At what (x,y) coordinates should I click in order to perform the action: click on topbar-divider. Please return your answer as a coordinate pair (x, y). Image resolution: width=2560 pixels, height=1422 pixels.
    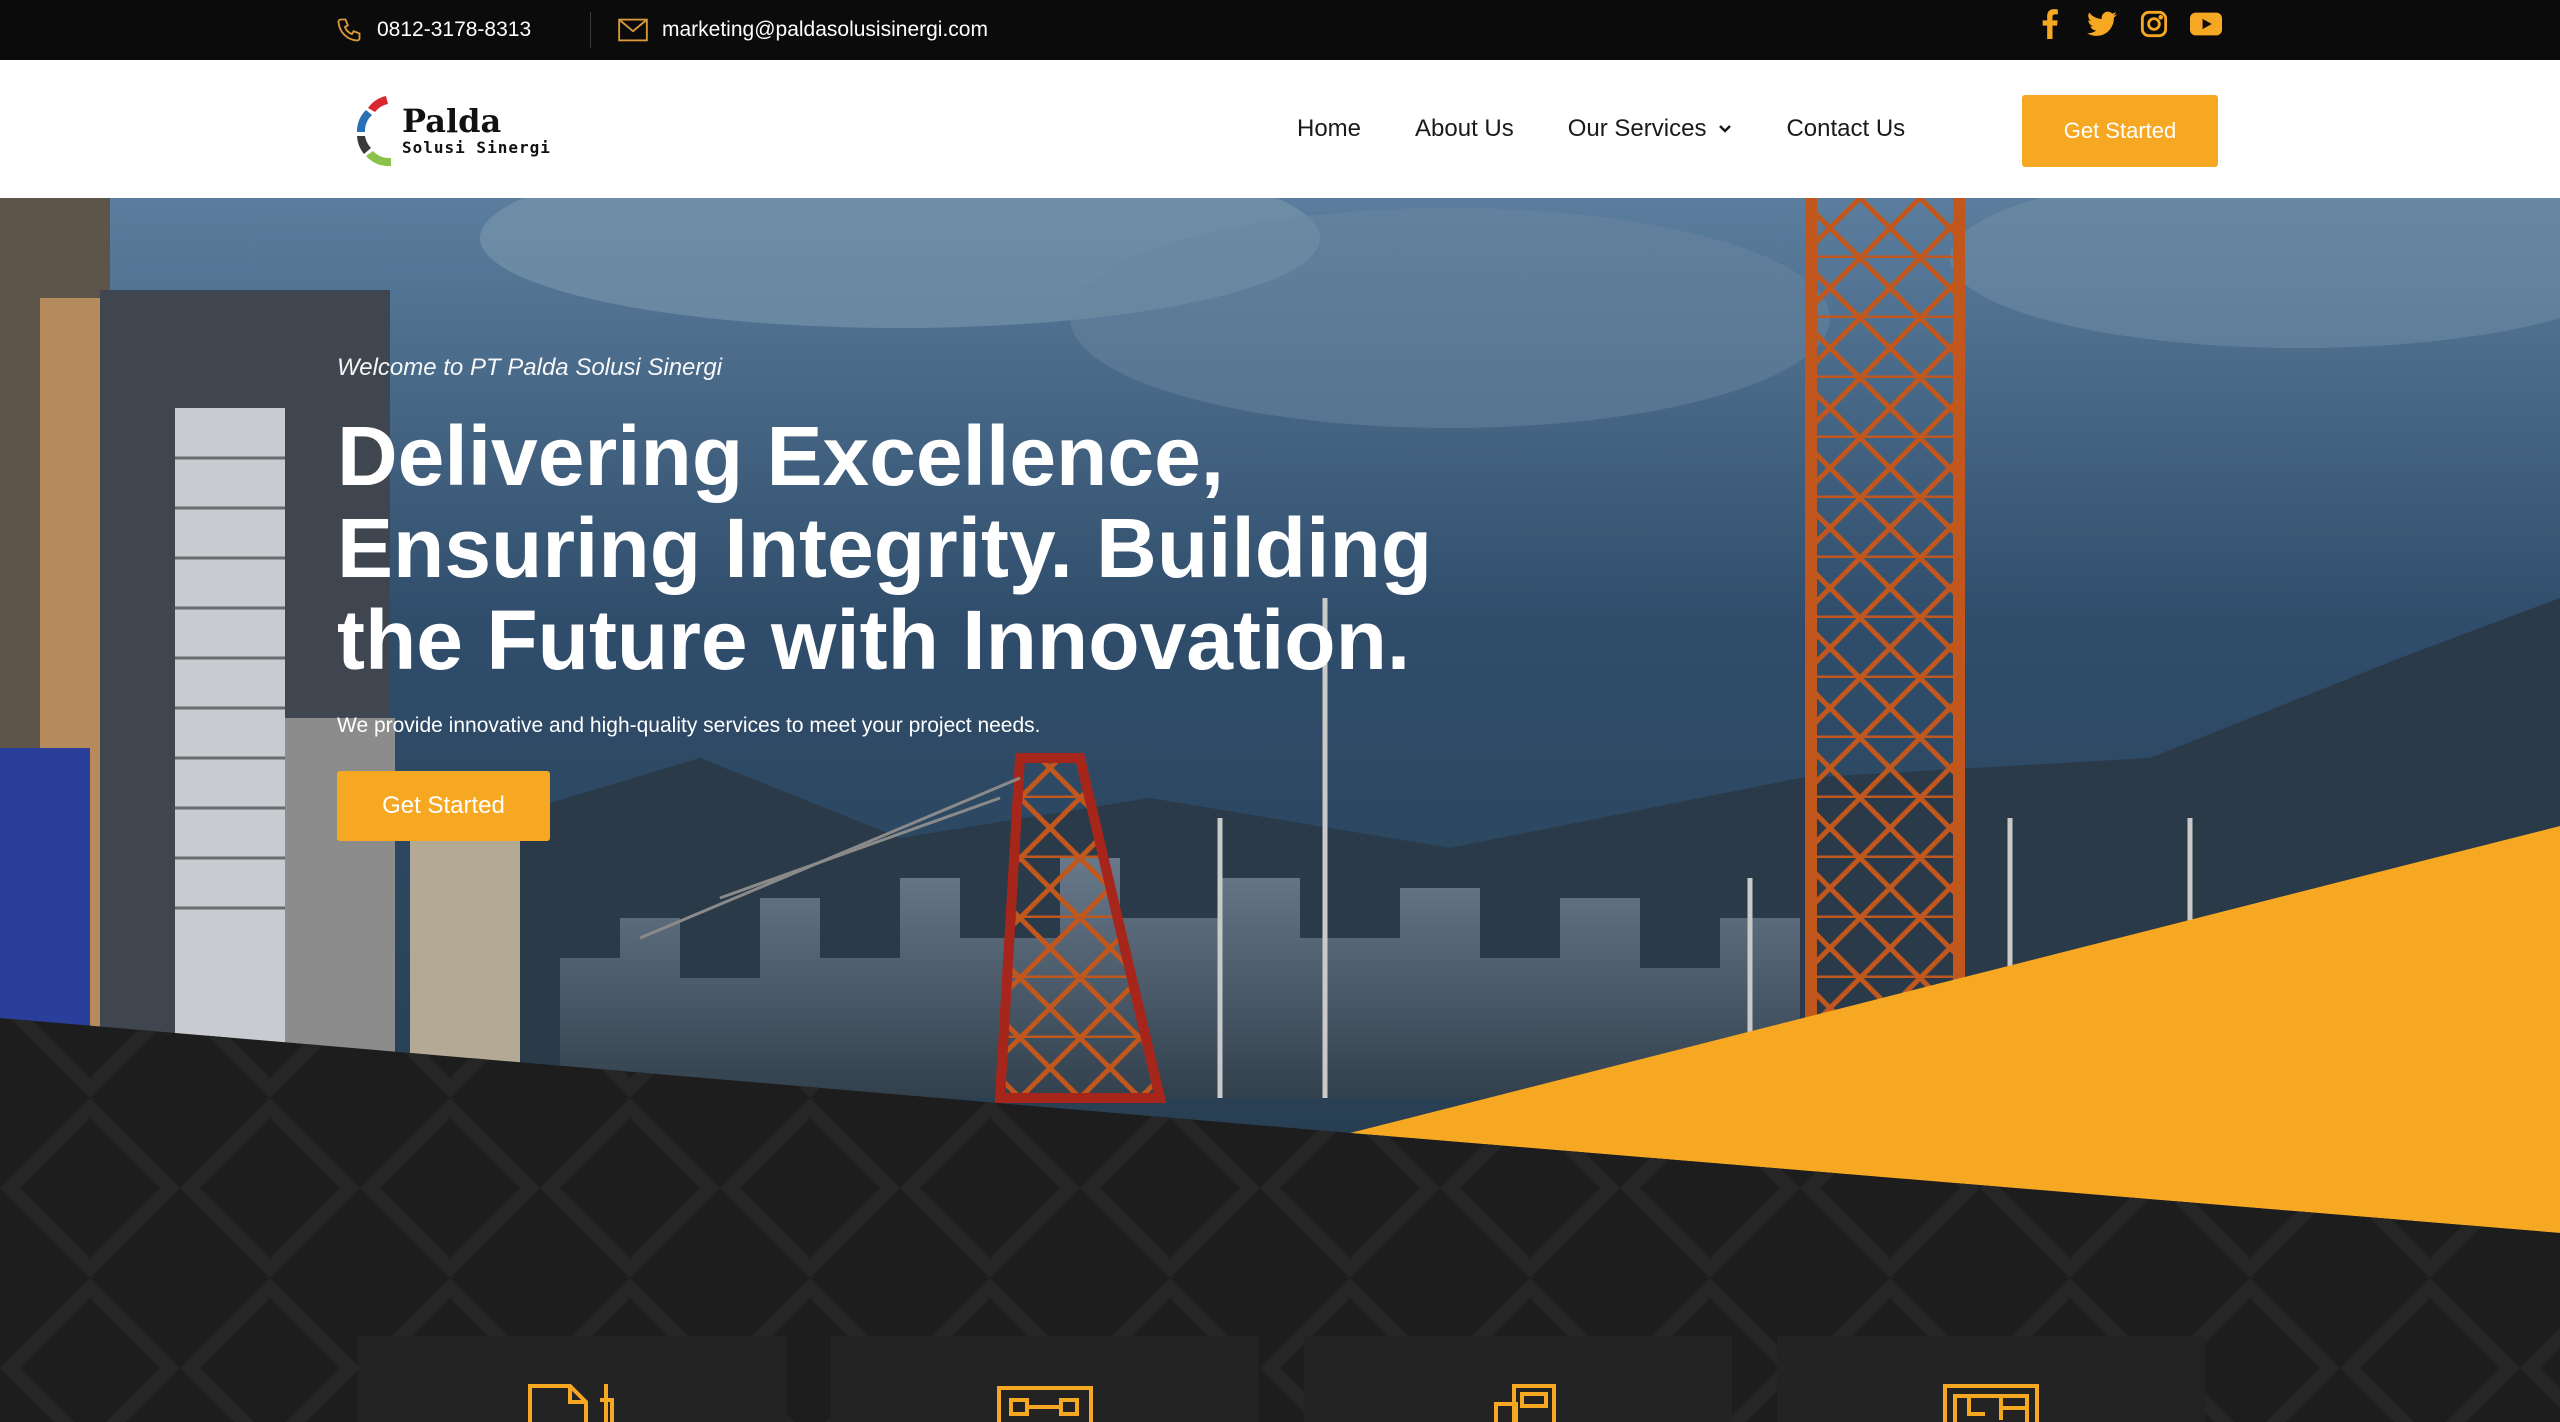
    Looking at the image, I should click on (590, 30).